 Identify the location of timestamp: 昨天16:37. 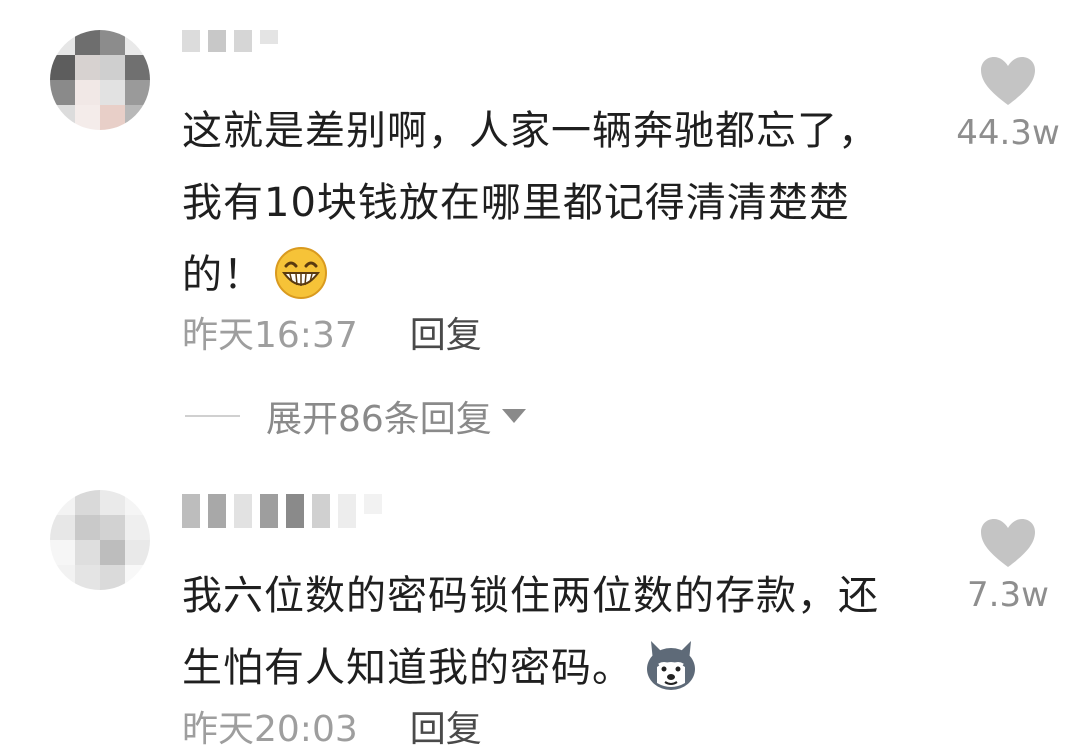
(270, 335).